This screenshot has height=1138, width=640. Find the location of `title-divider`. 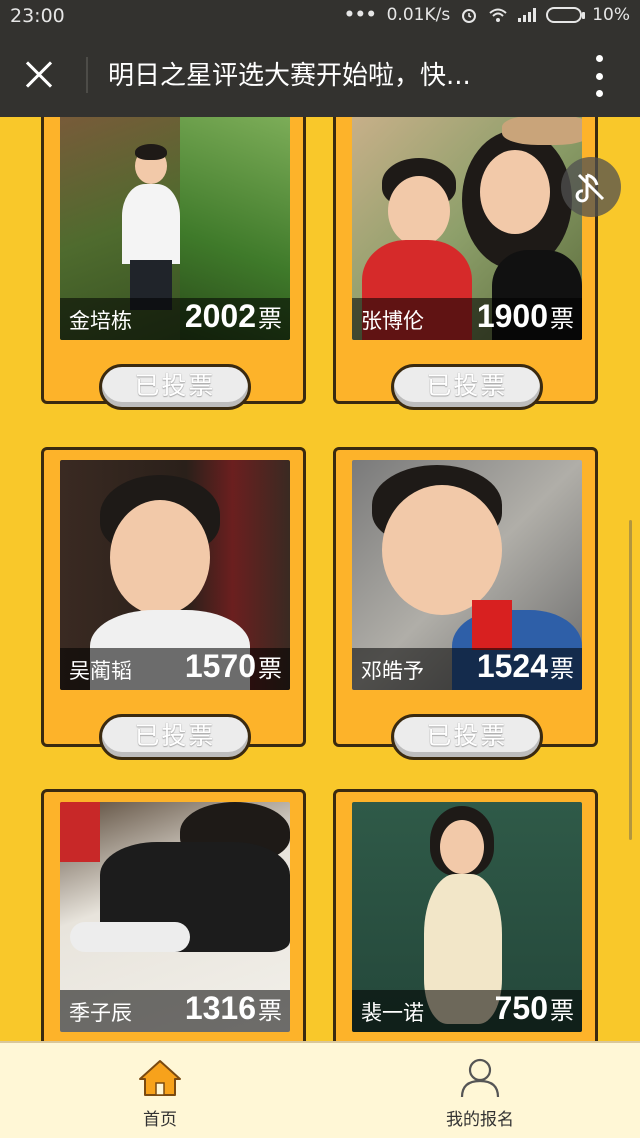

title-divider is located at coordinates (87, 75).